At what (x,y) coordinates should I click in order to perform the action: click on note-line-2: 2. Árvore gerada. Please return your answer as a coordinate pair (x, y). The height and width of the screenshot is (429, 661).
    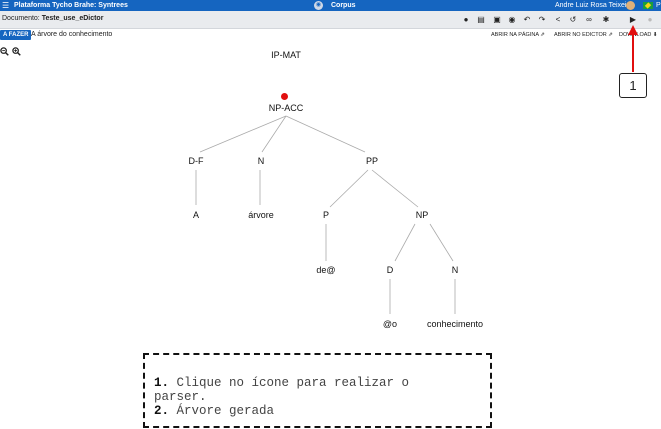
    Looking at the image, I should click on (214, 411).